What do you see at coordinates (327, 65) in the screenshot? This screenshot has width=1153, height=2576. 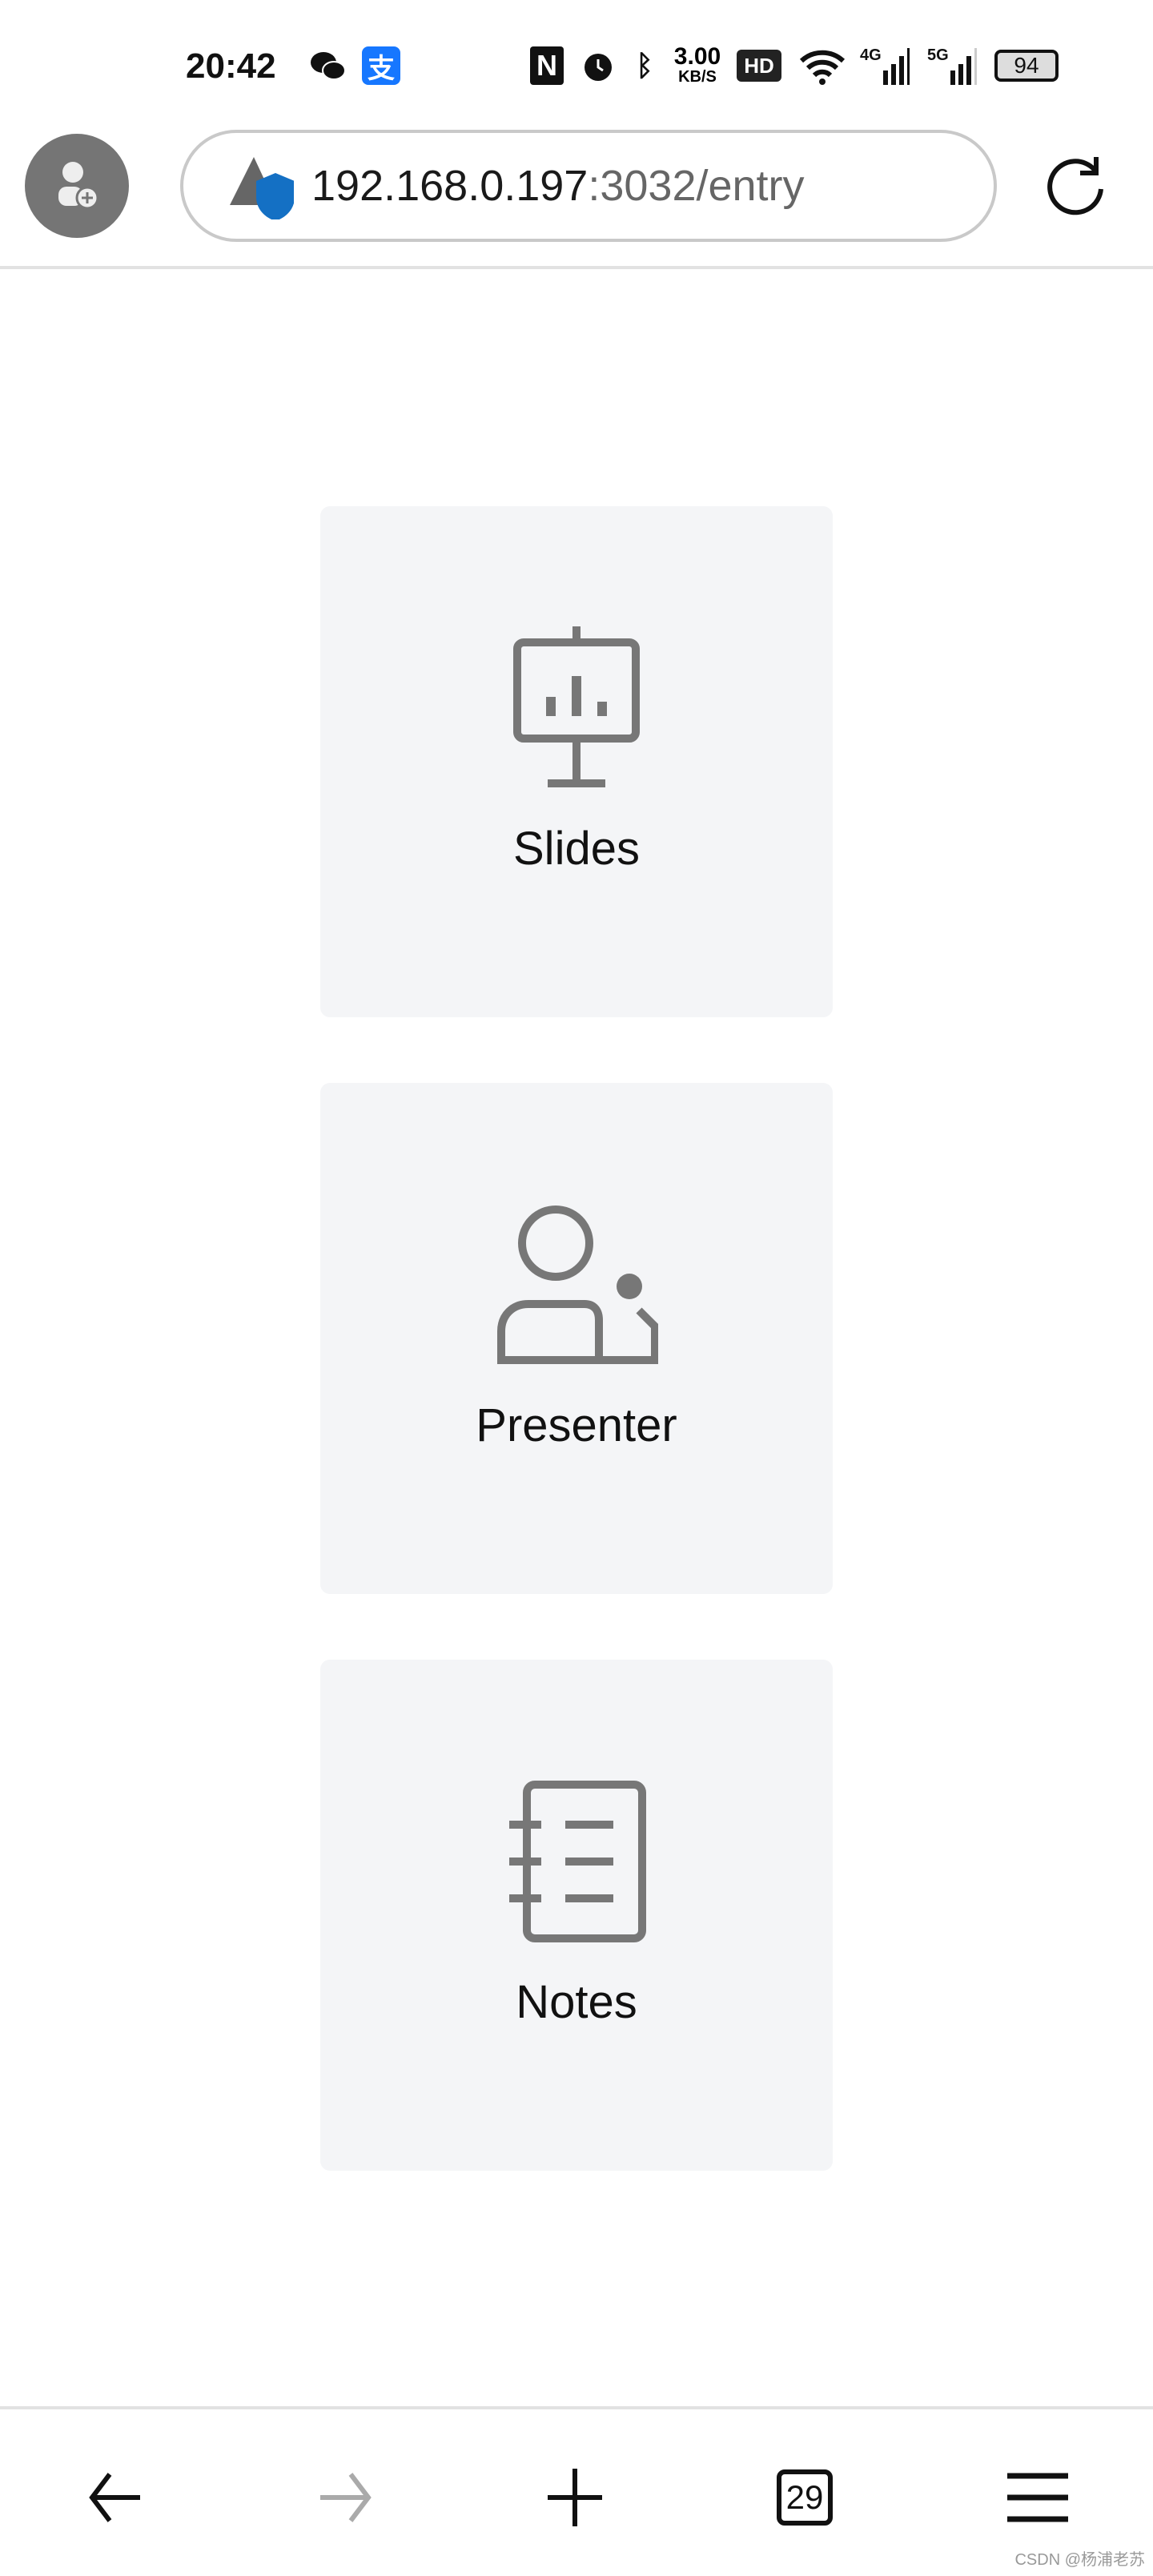 I see `wechat-icon` at bounding box center [327, 65].